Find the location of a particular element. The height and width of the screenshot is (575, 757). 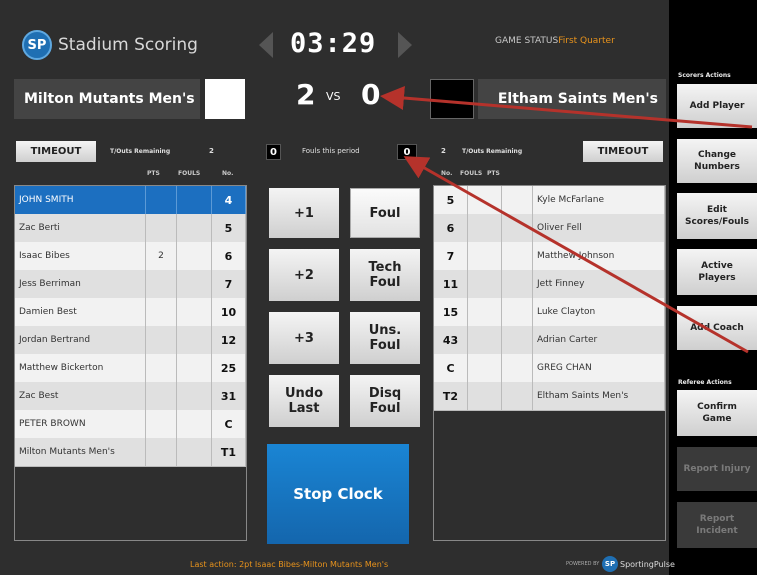

player-row: T2 Eltham Saints Men's is located at coordinates (549, 396).